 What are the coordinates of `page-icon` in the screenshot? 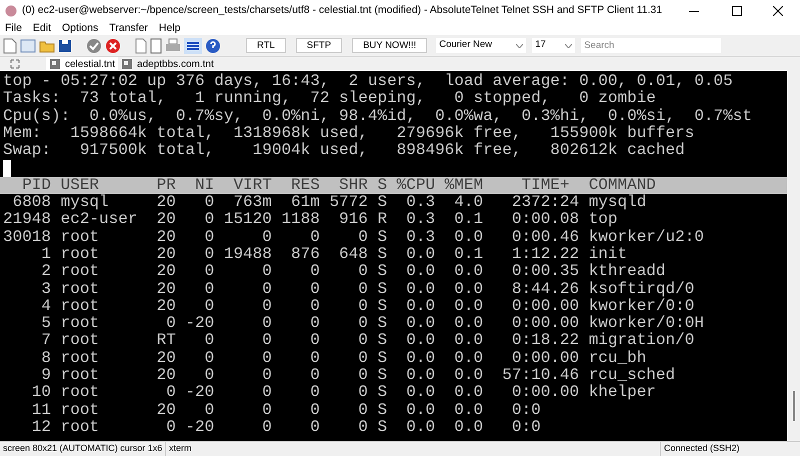 It's located at (141, 46).